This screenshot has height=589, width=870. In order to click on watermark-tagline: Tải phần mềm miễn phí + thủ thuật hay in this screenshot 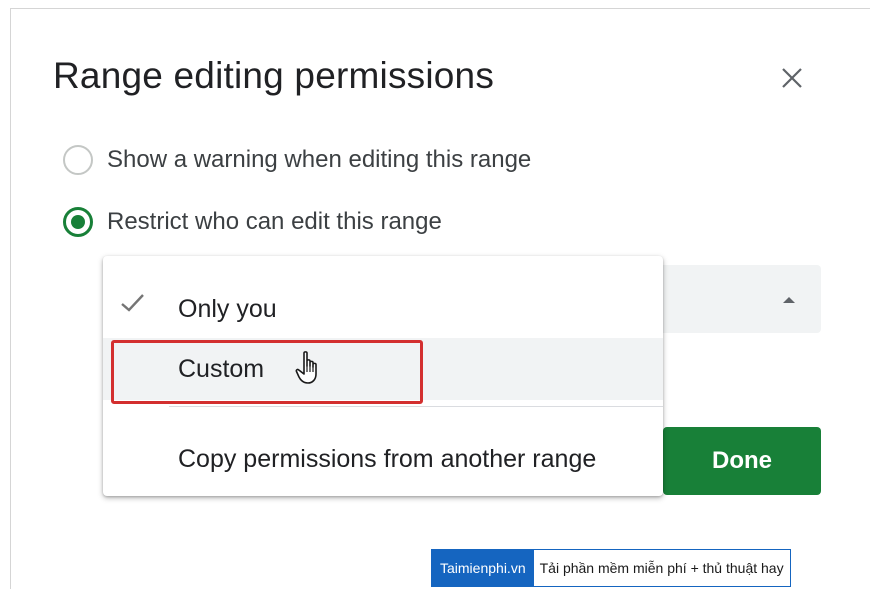, I will do `click(661, 568)`.